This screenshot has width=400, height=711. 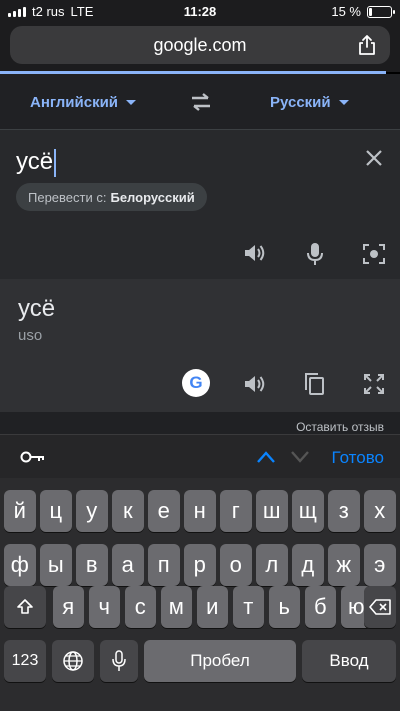 I want to click on url-text: google.com, so click(x=200, y=44).